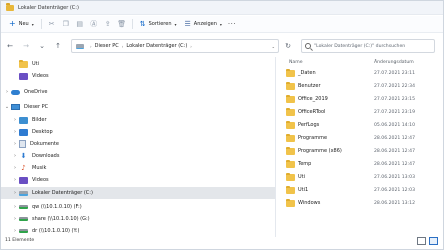 This screenshot has height=250, width=444. Describe the element at coordinates (52, 24) in the screenshot. I see `cut-icon: ✂` at that location.